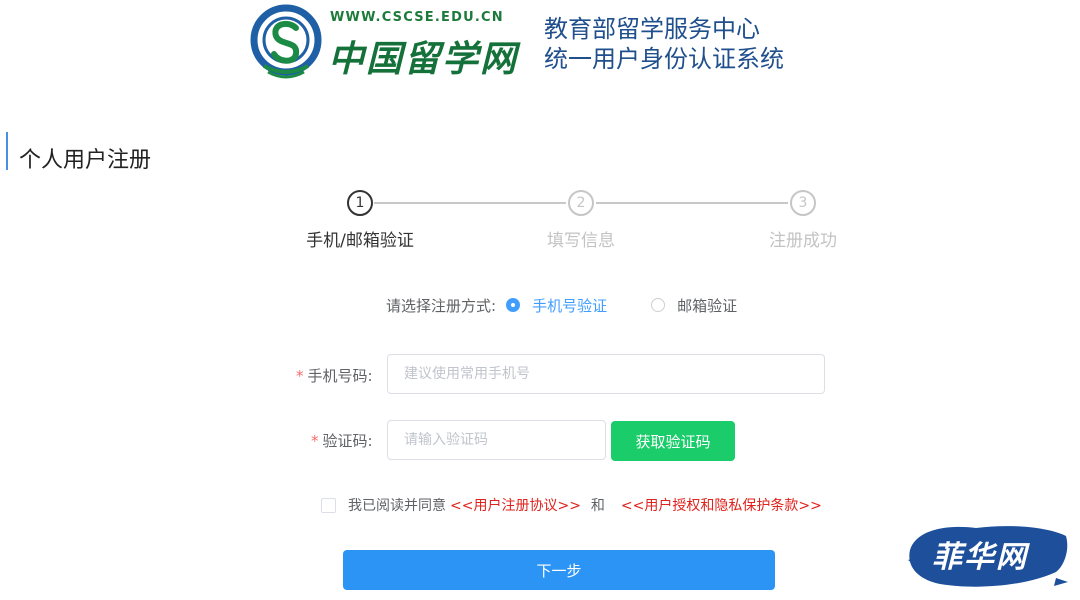 The image size is (1080, 600). What do you see at coordinates (513, 305) in the screenshot?
I see `radio-phone` at bounding box center [513, 305].